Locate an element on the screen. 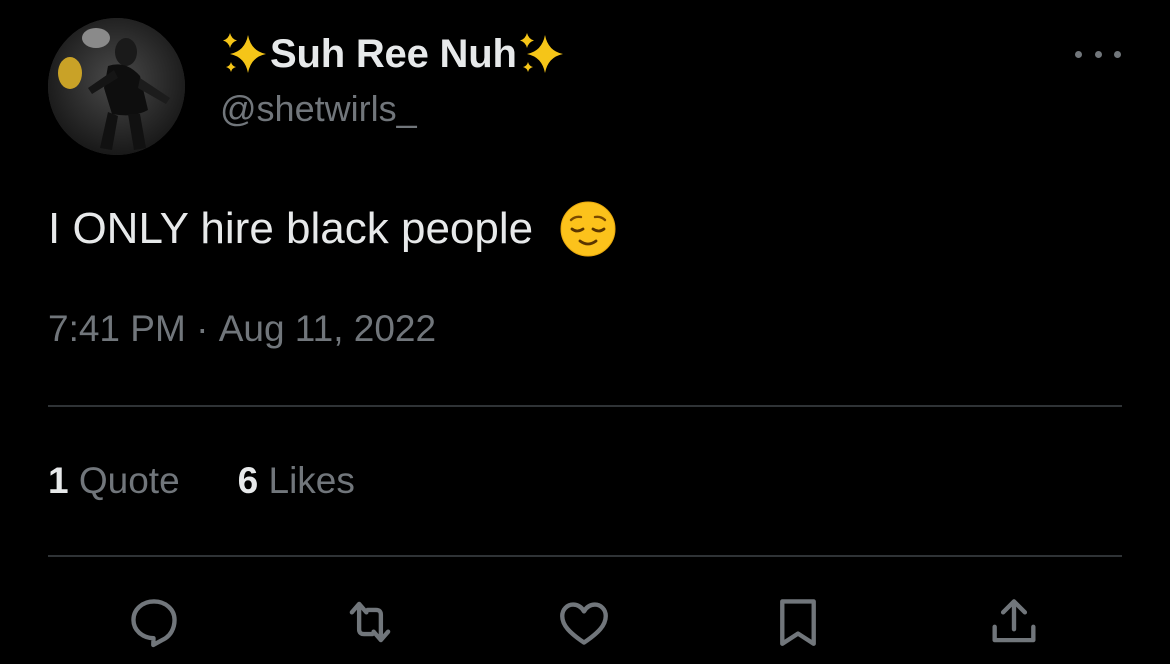 This screenshot has height=664, width=1170. reply-icon is located at coordinates (154, 623).